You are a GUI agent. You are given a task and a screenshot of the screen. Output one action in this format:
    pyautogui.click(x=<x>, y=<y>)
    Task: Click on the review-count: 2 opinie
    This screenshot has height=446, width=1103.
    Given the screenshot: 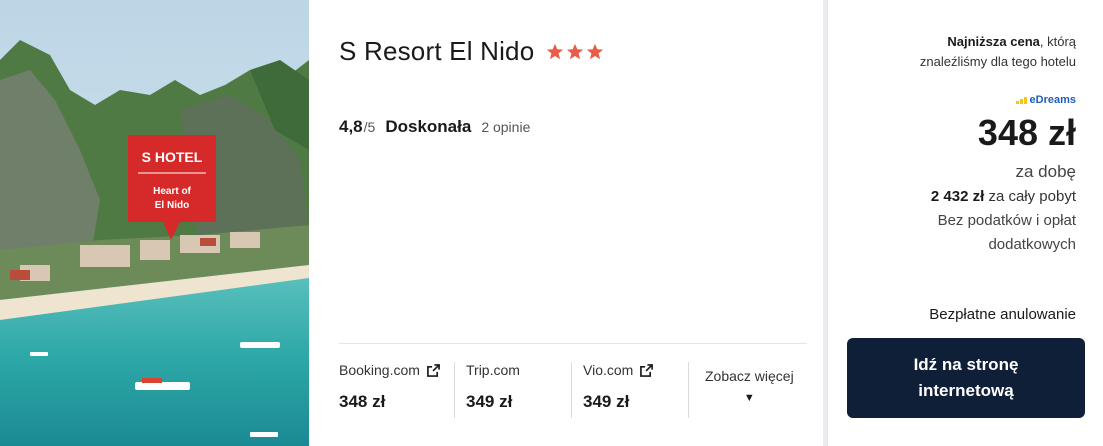 What is the action you would take?
    pyautogui.click(x=506, y=127)
    